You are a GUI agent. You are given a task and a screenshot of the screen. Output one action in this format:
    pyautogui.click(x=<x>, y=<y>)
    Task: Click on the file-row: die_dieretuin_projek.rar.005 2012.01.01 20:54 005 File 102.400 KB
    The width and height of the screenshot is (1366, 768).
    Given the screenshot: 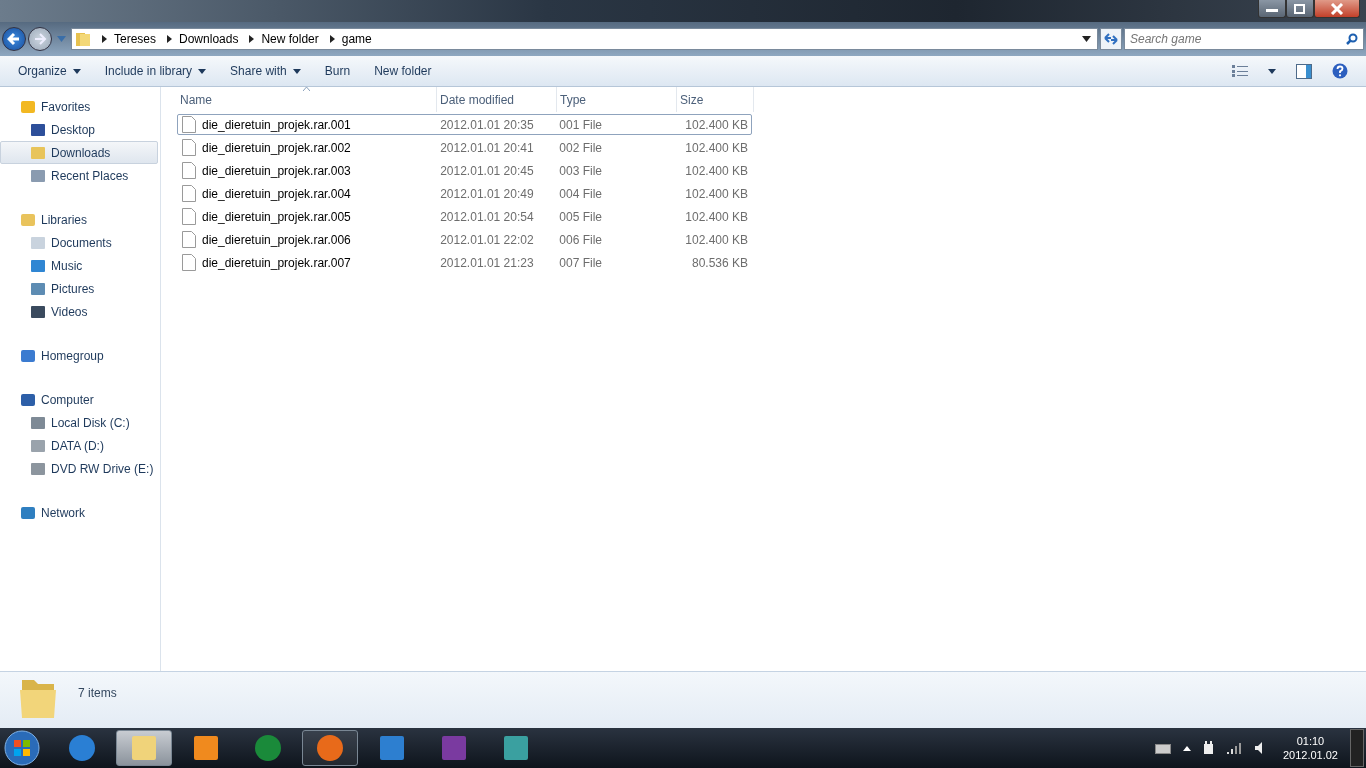 What is the action you would take?
    pyautogui.click(x=464, y=216)
    